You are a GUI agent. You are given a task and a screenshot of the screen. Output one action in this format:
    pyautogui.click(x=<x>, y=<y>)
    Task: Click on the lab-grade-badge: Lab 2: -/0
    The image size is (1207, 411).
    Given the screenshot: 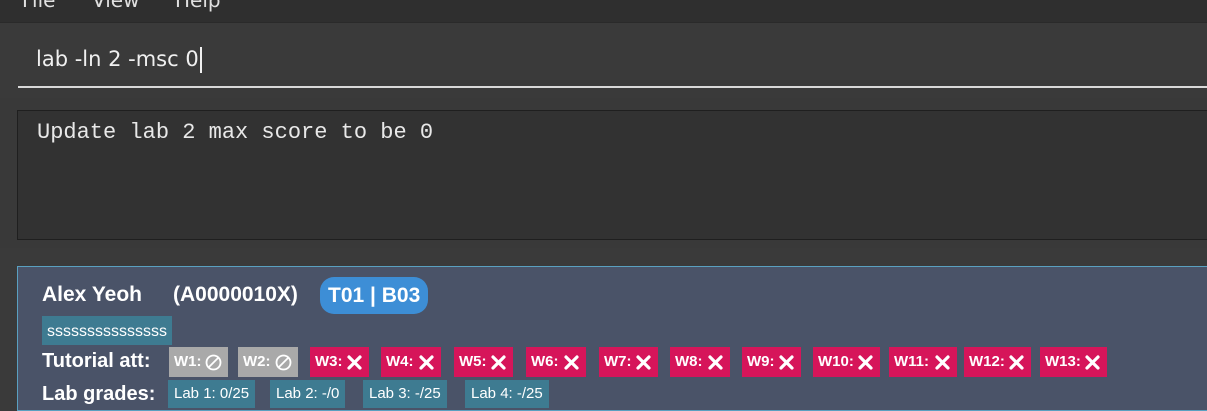 What is the action you would take?
    pyautogui.click(x=308, y=394)
    